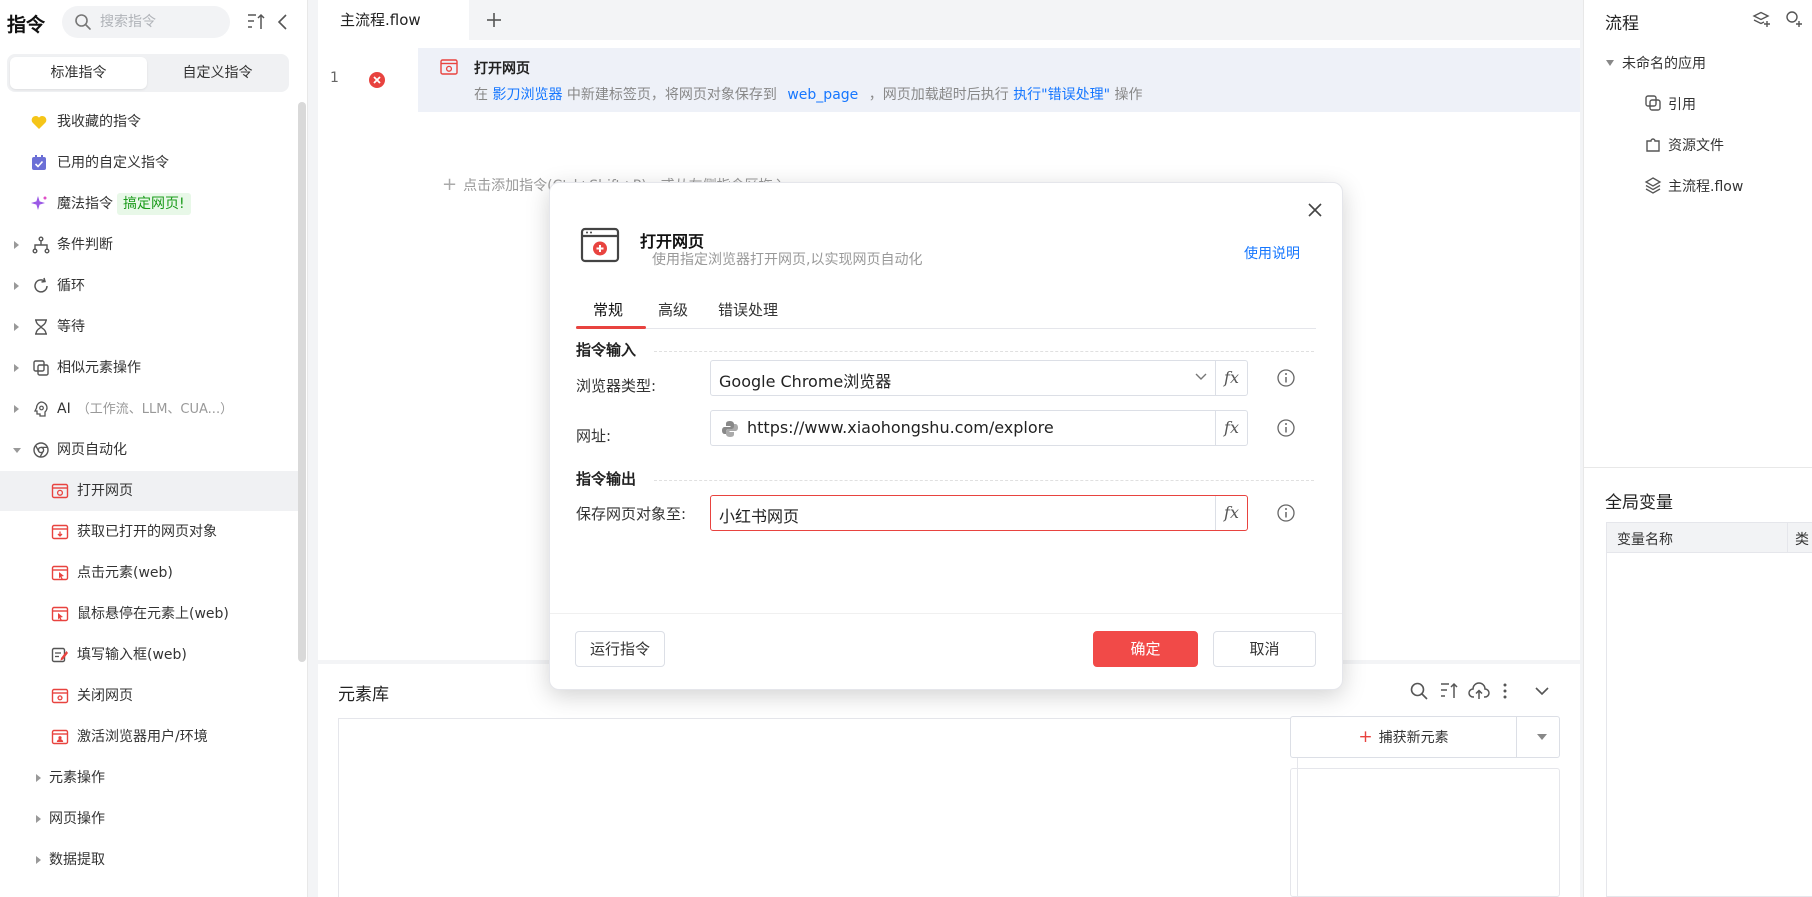 The image size is (1812, 897). I want to click on element-library-title: 元素库, so click(363, 695).